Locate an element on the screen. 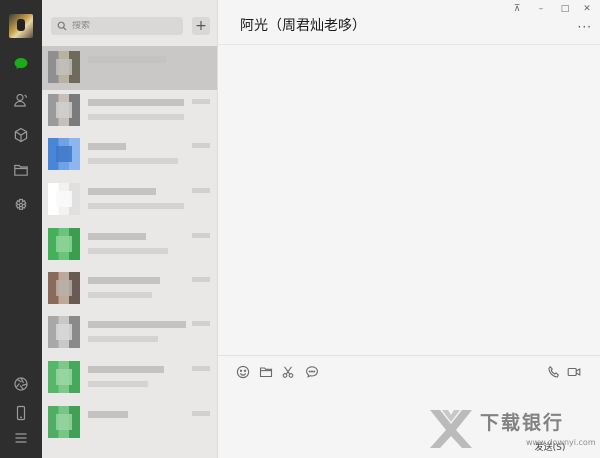  cube-icon is located at coordinates (21, 135).